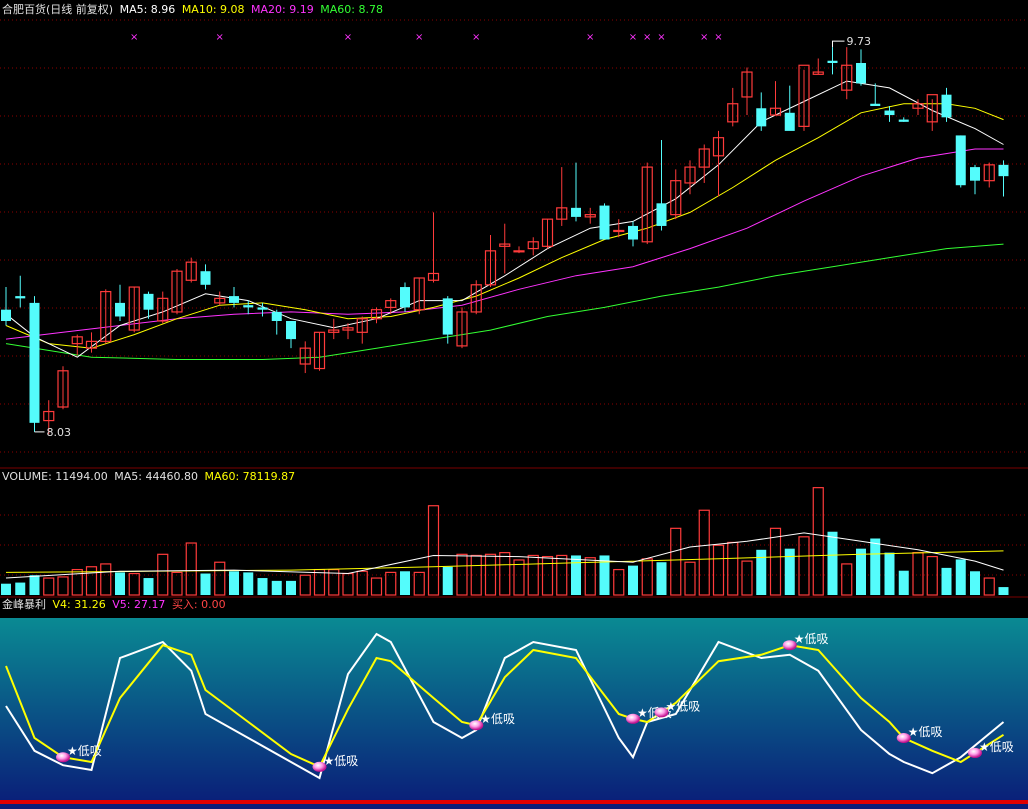 This screenshot has height=809, width=1028. What do you see at coordinates (505, 541) in the screenshot?
I see `volume-panel` at bounding box center [505, 541].